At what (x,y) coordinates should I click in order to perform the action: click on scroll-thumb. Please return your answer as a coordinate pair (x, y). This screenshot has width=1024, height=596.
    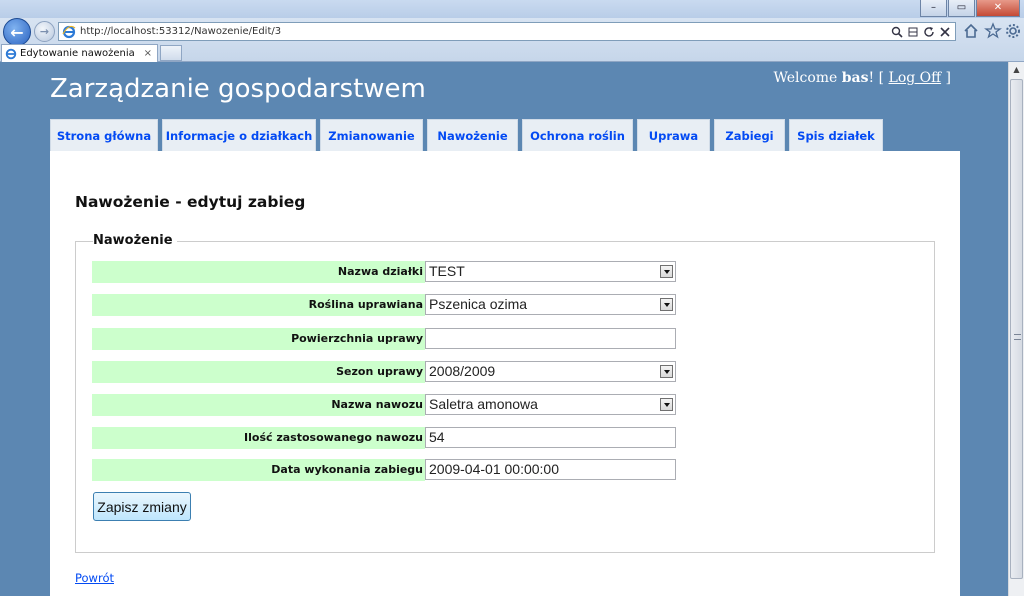
    Looking at the image, I should click on (1016, 329).